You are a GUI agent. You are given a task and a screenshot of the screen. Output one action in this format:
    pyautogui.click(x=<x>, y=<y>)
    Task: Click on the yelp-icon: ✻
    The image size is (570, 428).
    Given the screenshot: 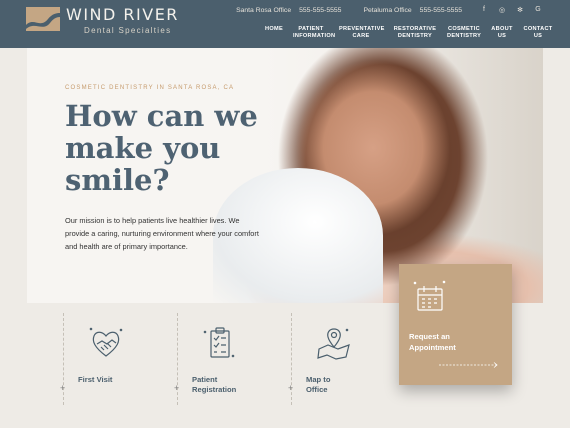 What is the action you would take?
    pyautogui.click(x=520, y=10)
    